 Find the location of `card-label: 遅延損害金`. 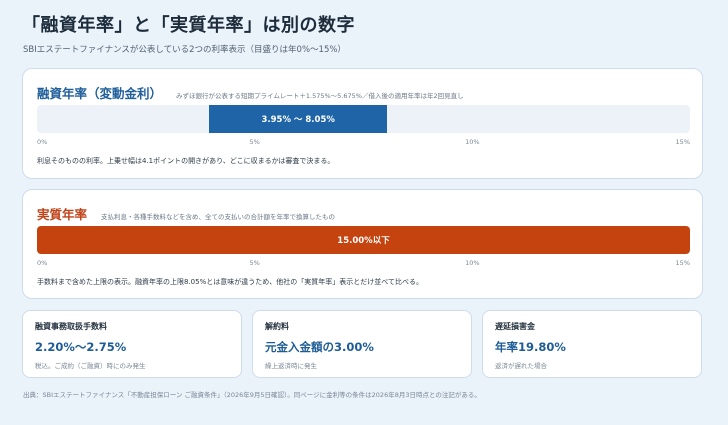

card-label: 遅延損害金 is located at coordinates (515, 326).